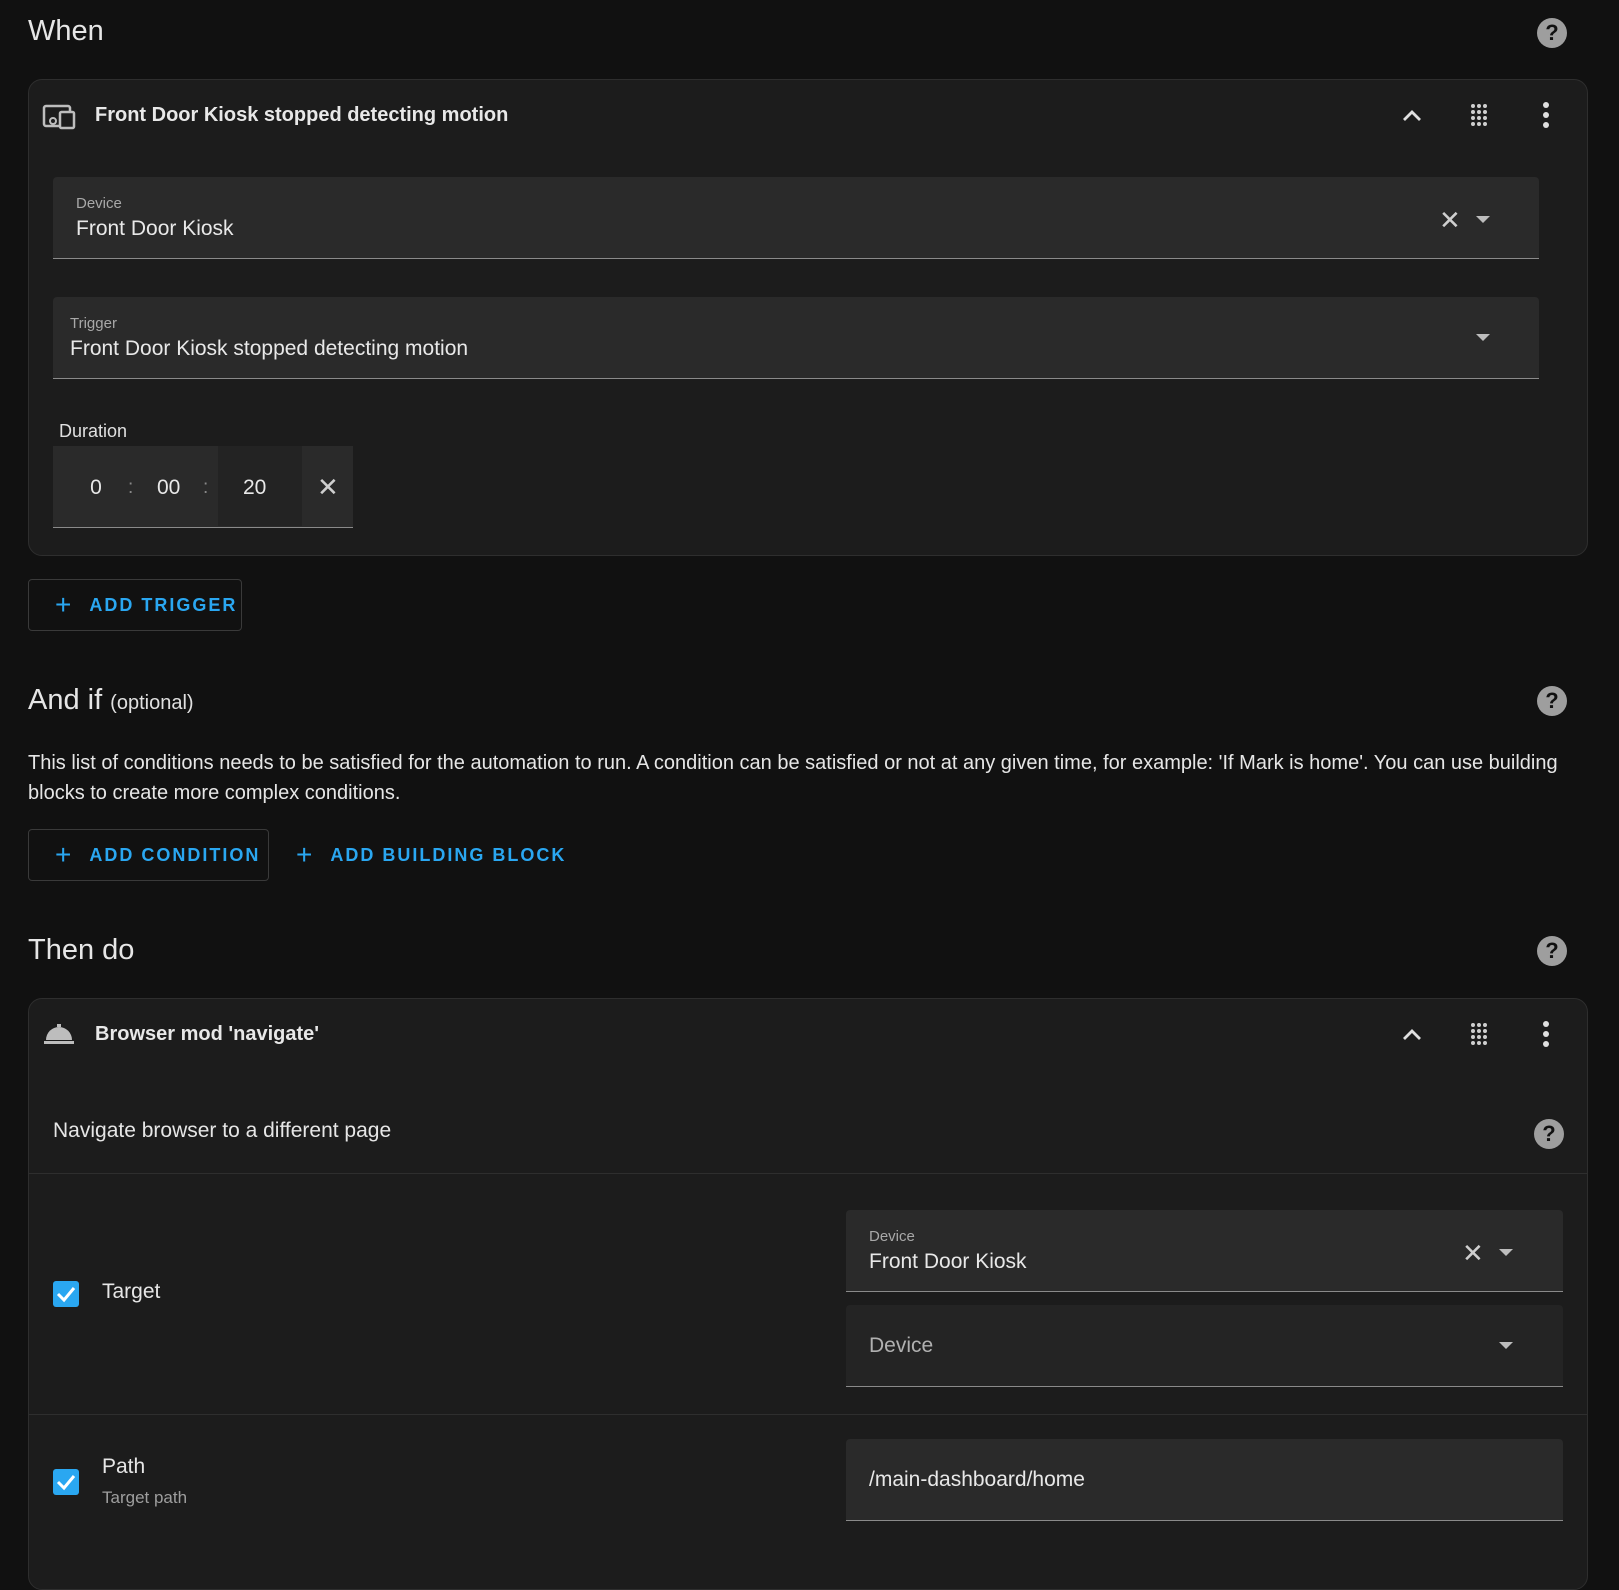 The image size is (1619, 1590). What do you see at coordinates (977, 1480) in the screenshot?
I see `path-value: /main-dashboard/home` at bounding box center [977, 1480].